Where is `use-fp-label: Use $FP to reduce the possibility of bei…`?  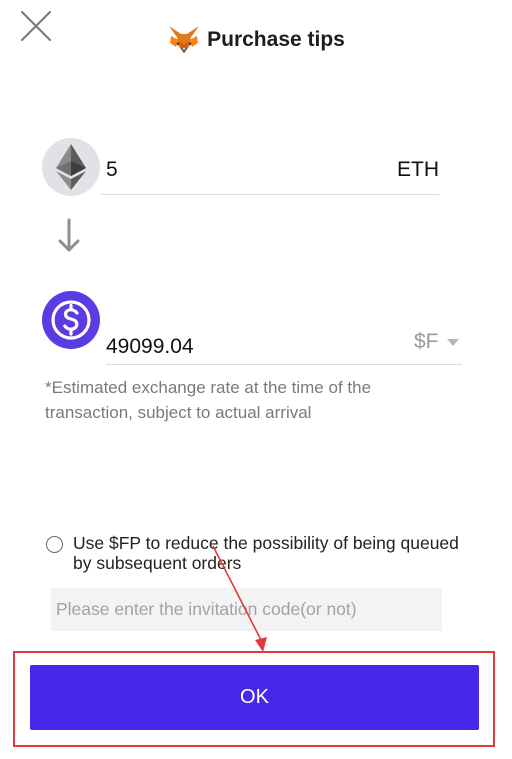
use-fp-label: Use $FP to reduce the possibility of bei… is located at coordinates (268, 553).